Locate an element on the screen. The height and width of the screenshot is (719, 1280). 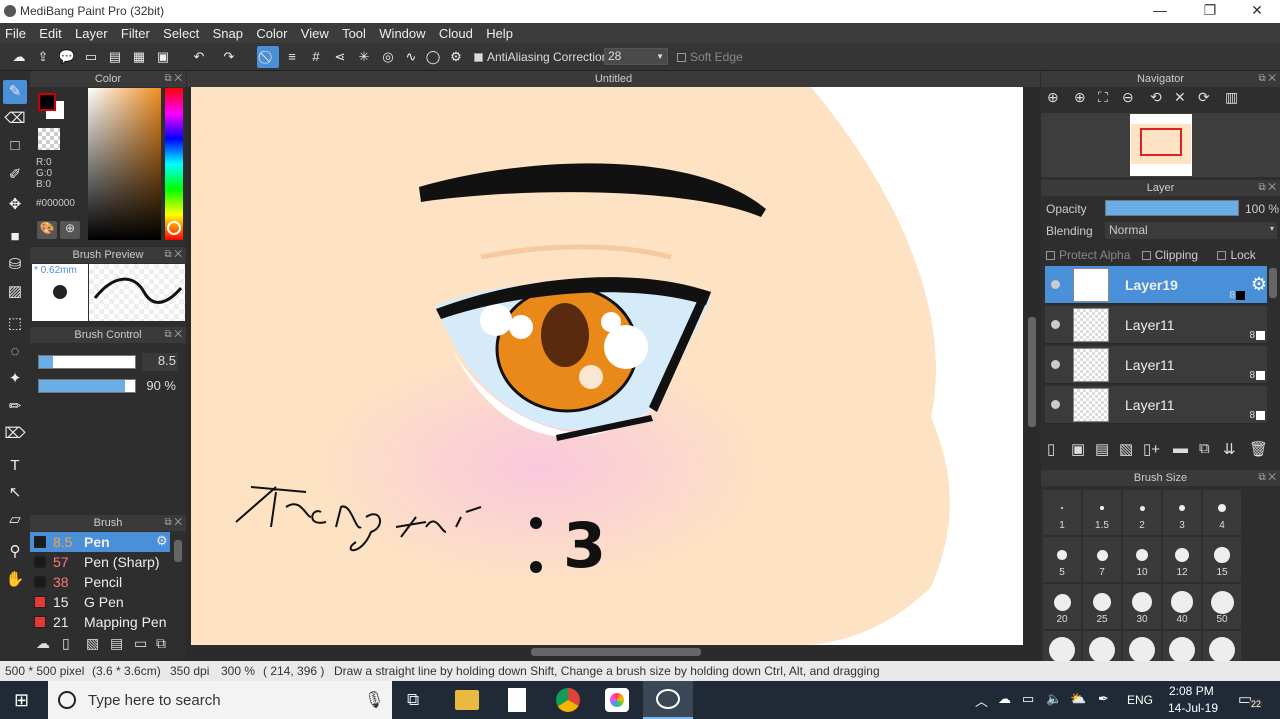
duplicate-layer-icon: ⧉ is located at coordinates (1204, 448).